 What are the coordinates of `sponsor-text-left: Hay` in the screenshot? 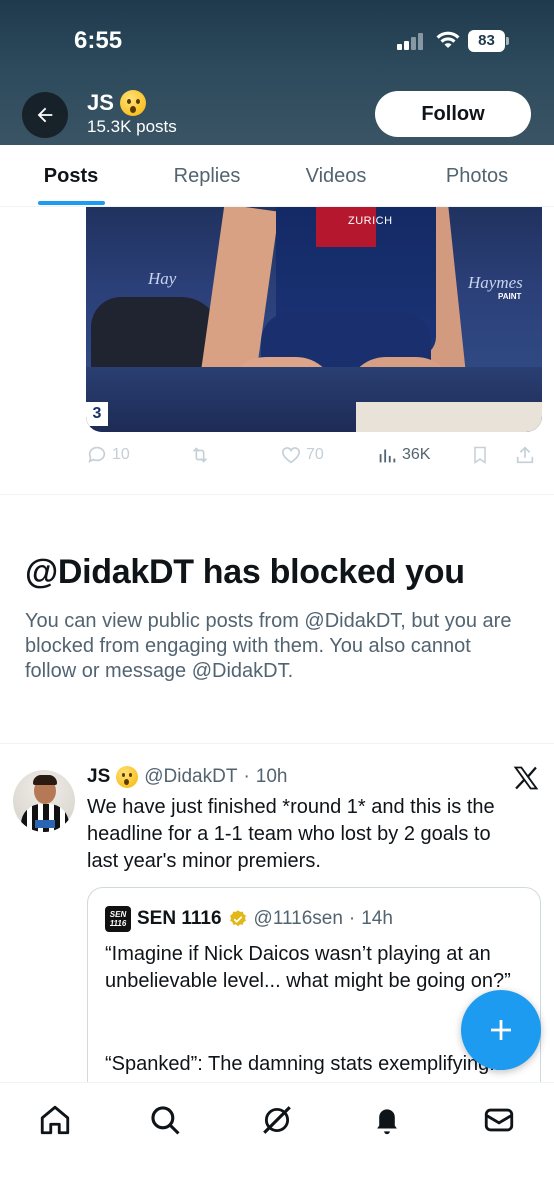 It's located at (162, 278).